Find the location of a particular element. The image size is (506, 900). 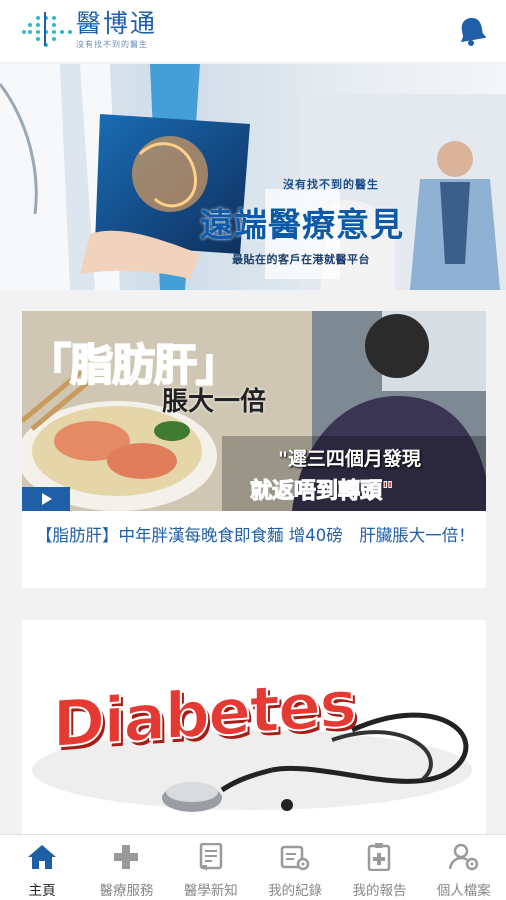

nav-item-medical-services: 醫療服務 is located at coordinates (126, 867).